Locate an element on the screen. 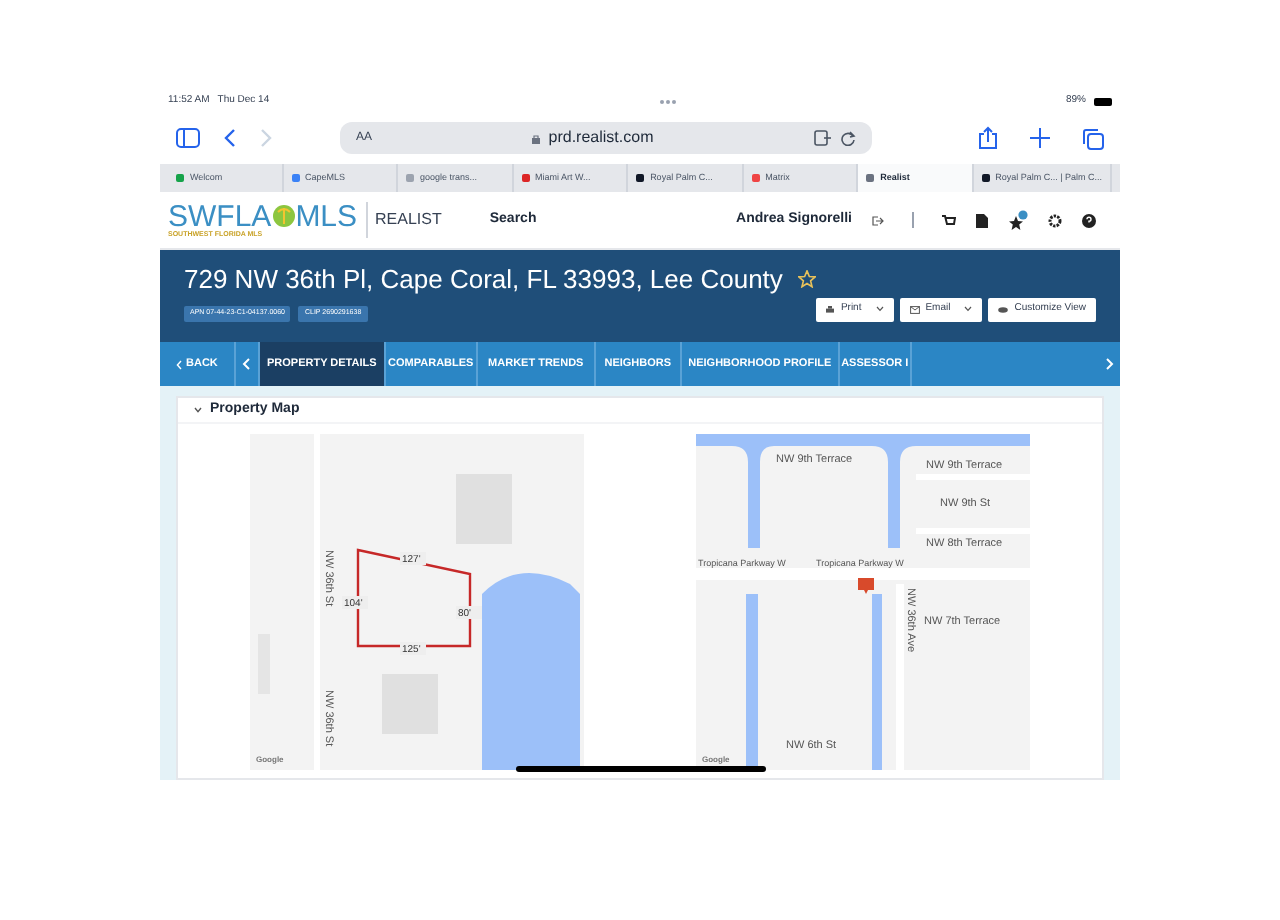 Image resolution: width=1280 pixels, height=920 pixels. star-badge-icon is located at coordinates (1018, 220).